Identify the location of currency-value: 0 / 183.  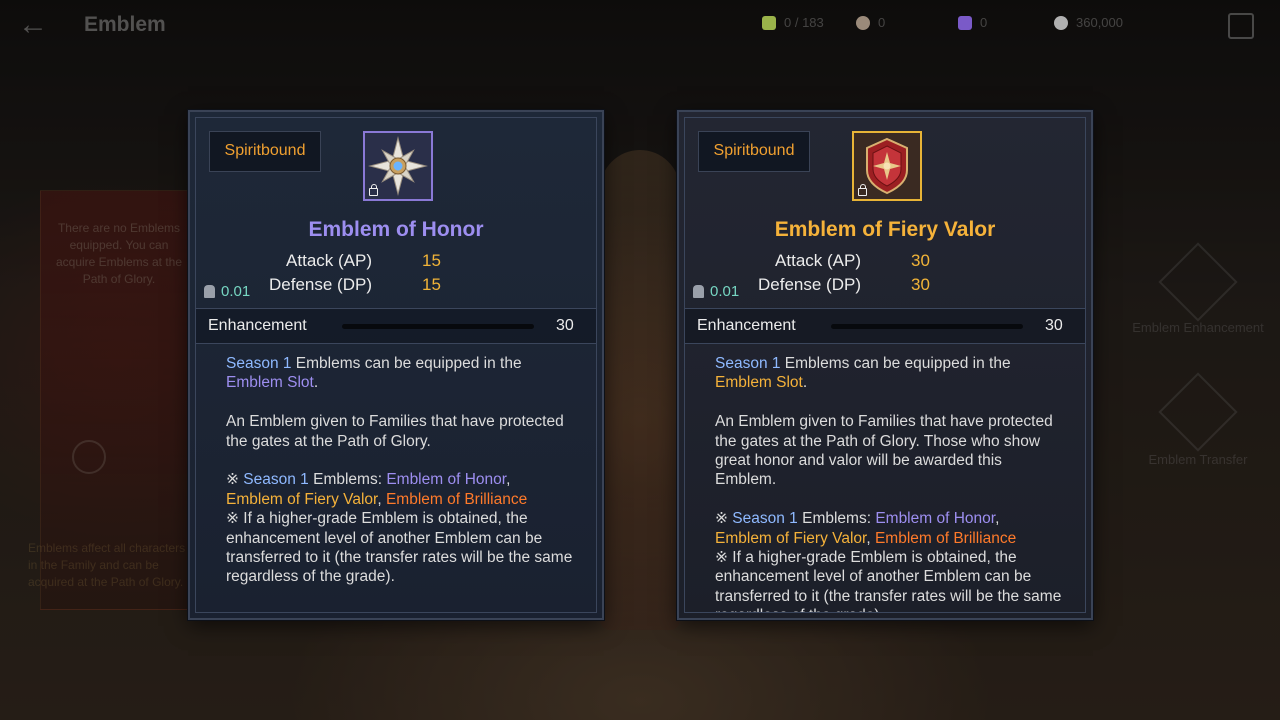
(804, 22).